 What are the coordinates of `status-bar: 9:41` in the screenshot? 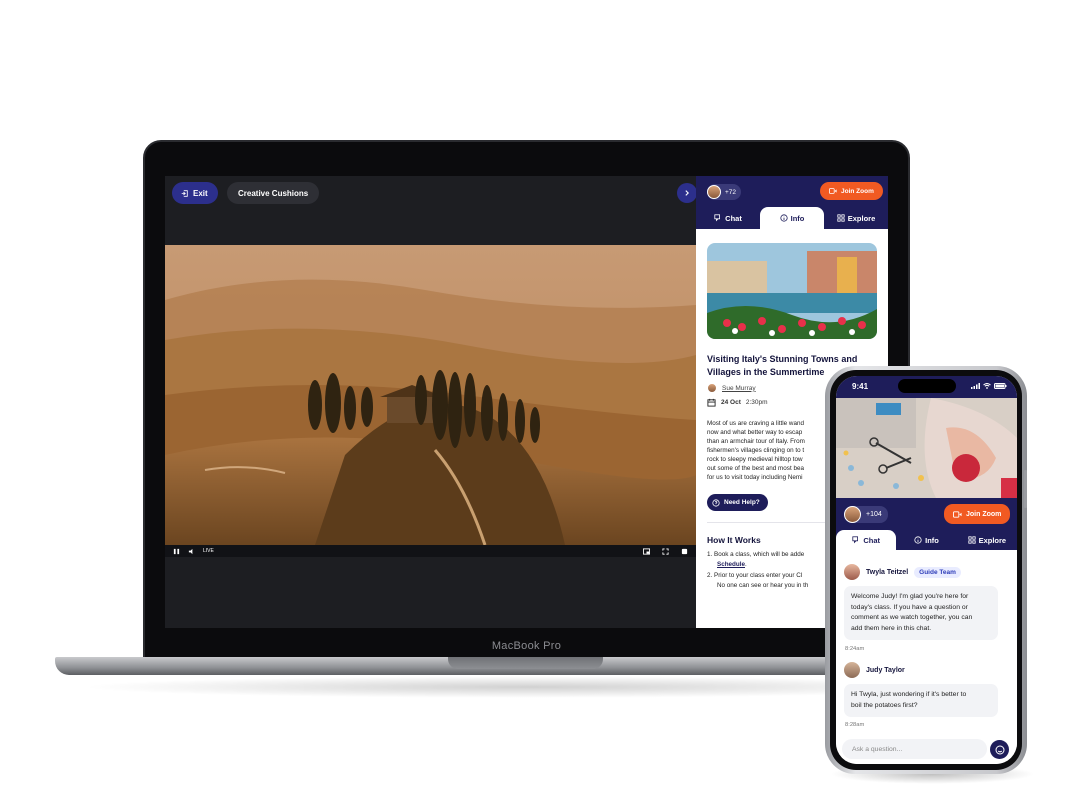 It's located at (926, 387).